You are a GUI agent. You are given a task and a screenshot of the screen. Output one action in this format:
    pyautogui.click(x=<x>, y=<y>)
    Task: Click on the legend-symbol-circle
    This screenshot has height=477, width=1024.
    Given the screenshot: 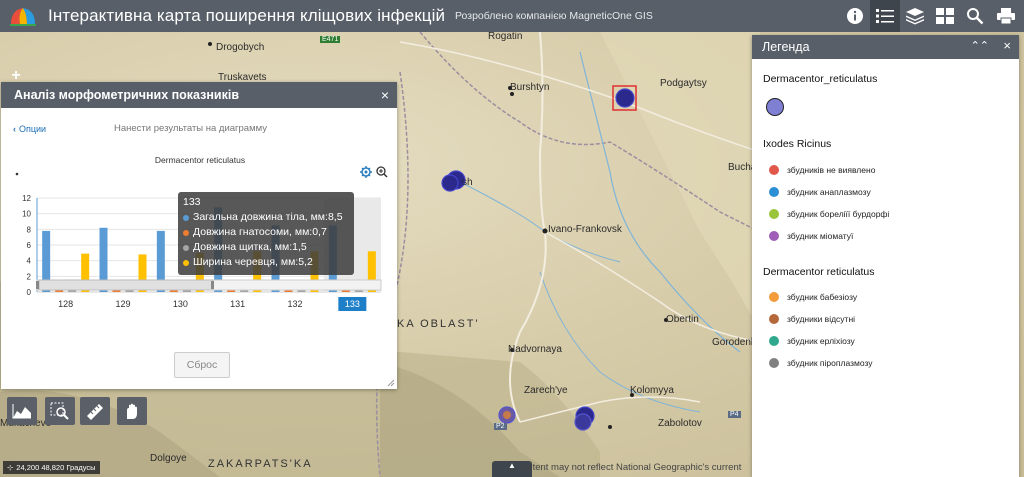 What is the action you would take?
    pyautogui.click(x=775, y=107)
    